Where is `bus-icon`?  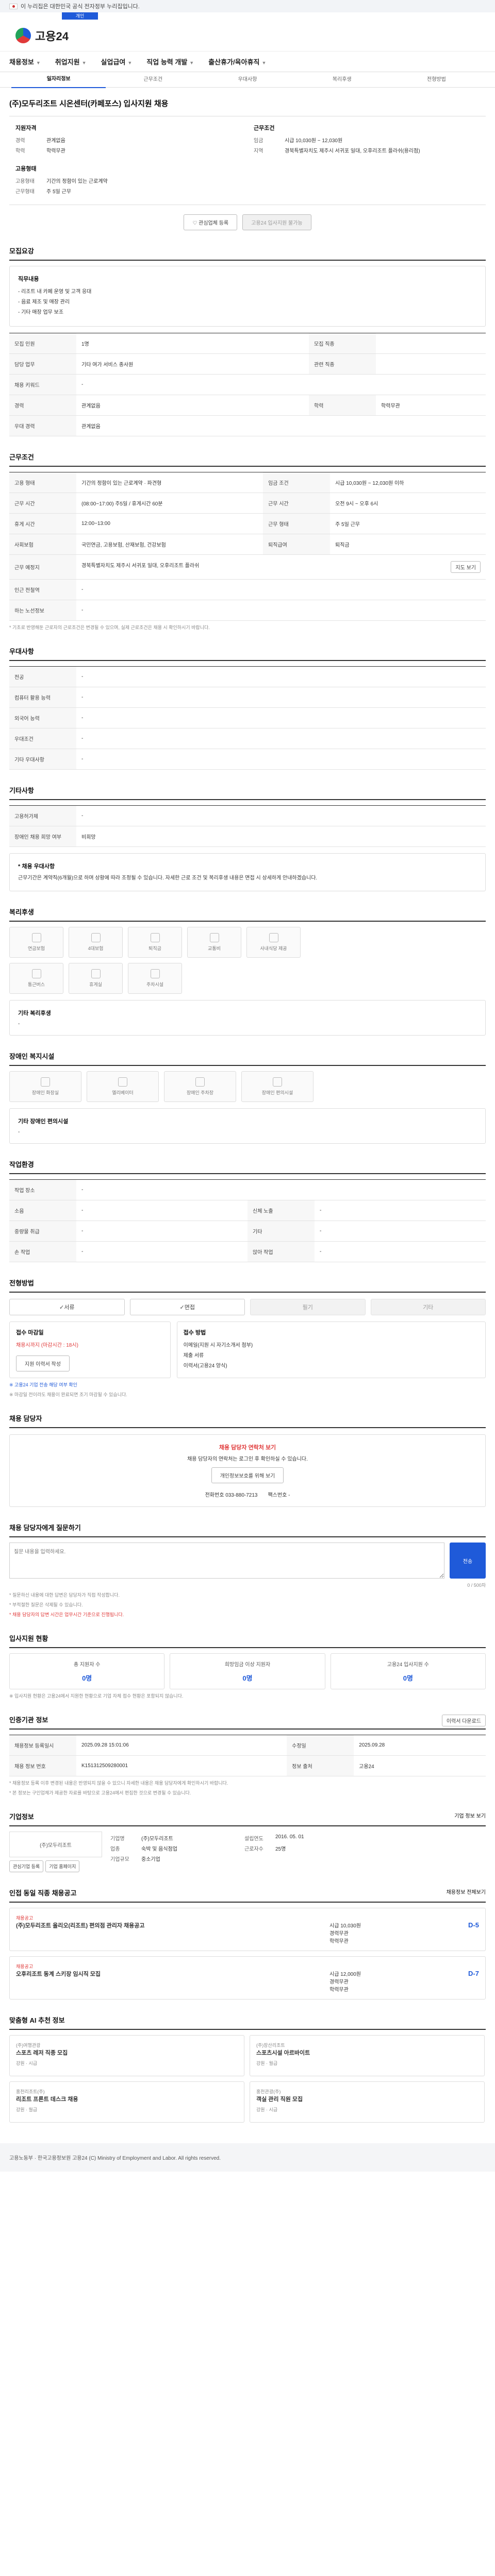 bus-icon is located at coordinates (36, 973).